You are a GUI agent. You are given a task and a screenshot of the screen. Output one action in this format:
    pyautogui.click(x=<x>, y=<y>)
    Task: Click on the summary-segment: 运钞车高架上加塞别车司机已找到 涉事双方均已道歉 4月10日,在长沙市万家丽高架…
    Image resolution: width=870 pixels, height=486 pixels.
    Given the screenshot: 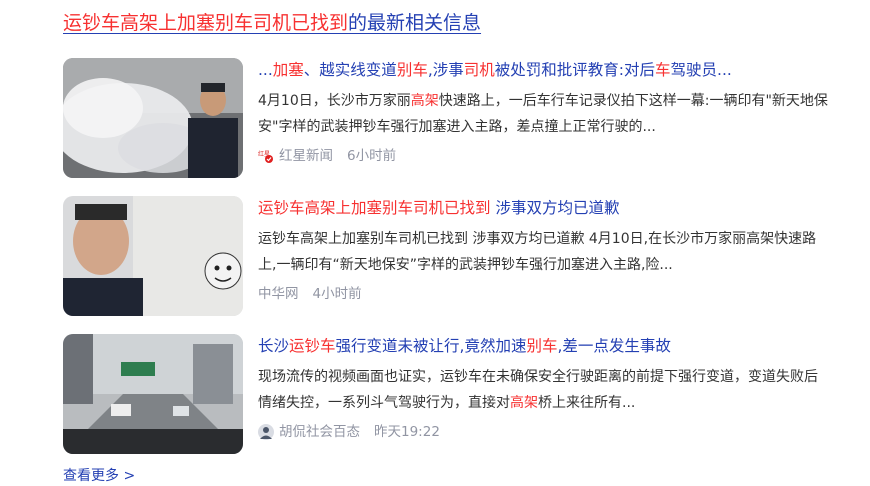 What is the action you would take?
    pyautogui.click(x=537, y=252)
    